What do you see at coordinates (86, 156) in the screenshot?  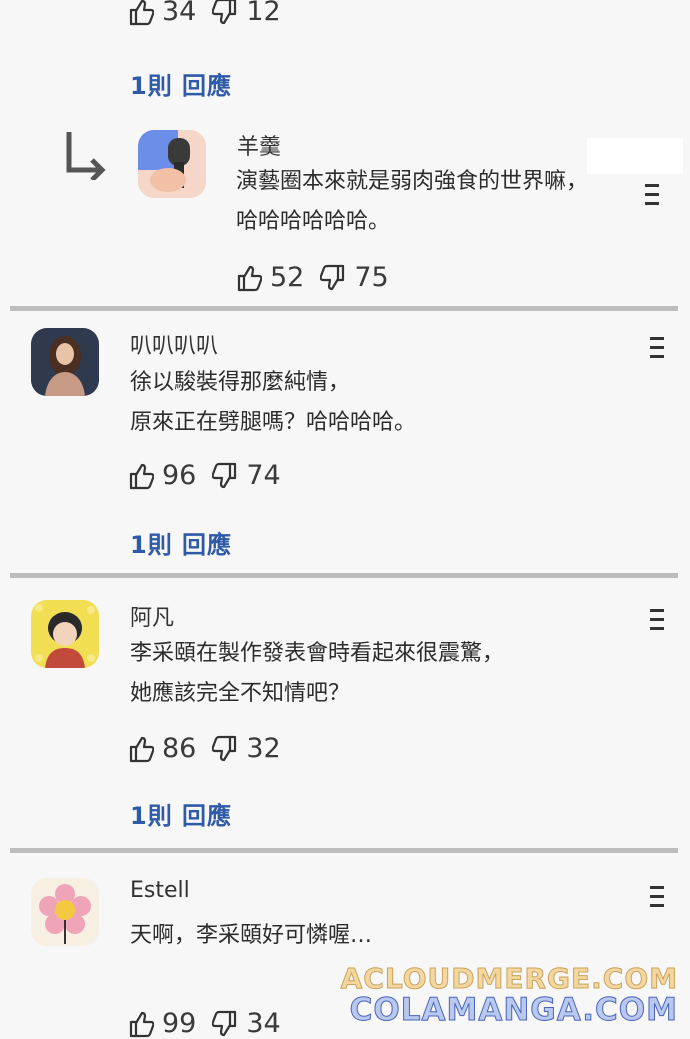 I see `reply-arrow-icon` at bounding box center [86, 156].